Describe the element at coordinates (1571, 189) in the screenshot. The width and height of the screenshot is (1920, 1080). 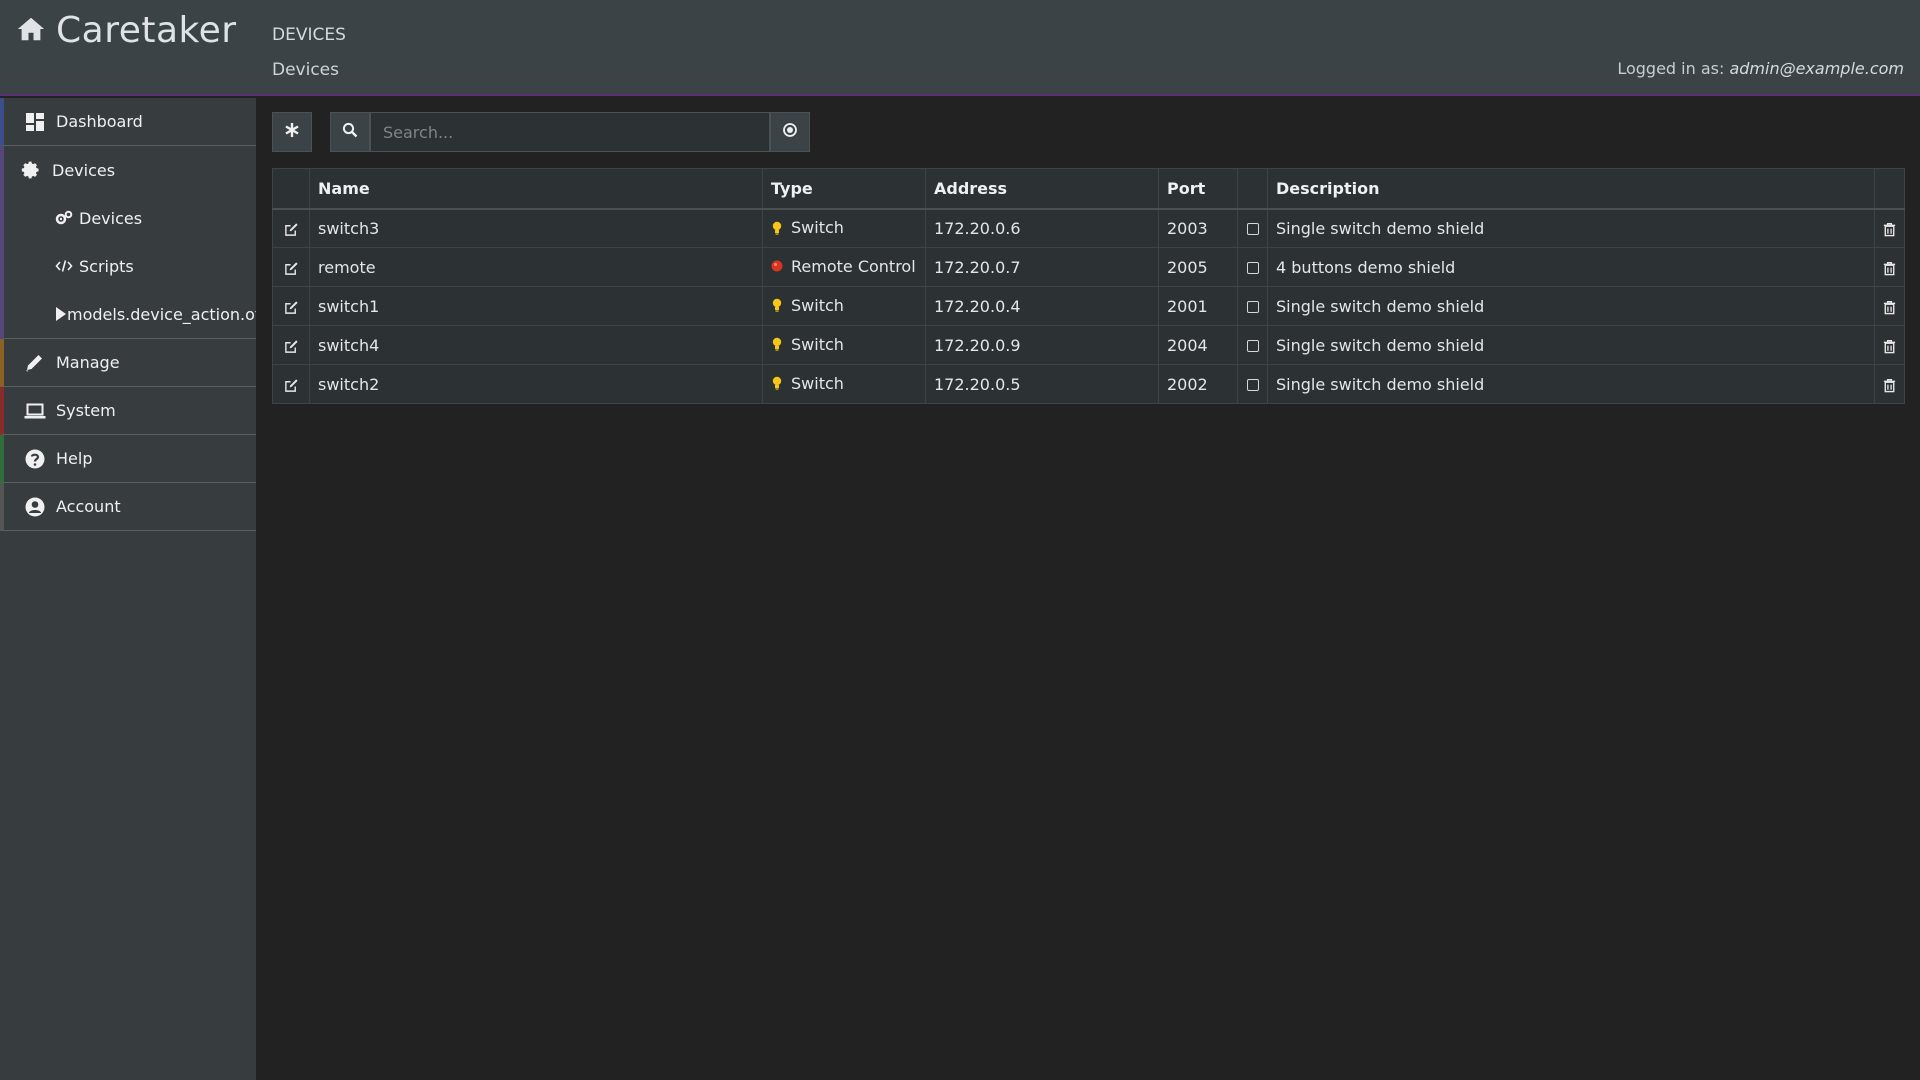
I see `column-header-description: Description` at that location.